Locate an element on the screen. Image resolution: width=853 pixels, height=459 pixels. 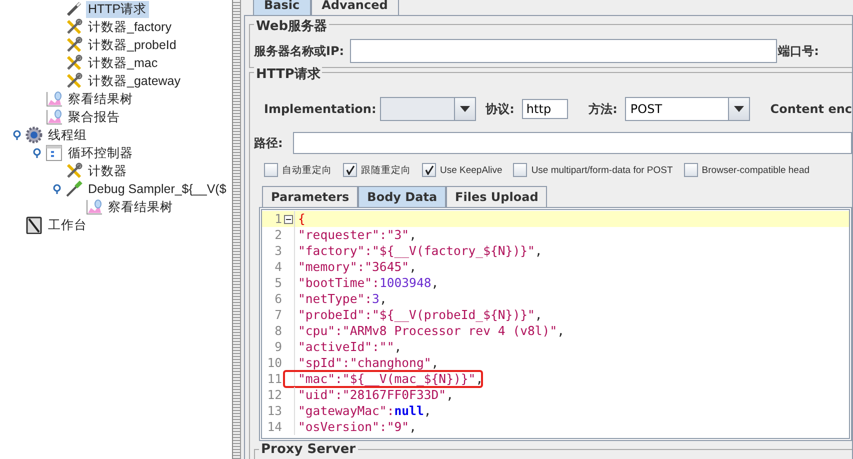
line-number: 10 is located at coordinates (274, 363).